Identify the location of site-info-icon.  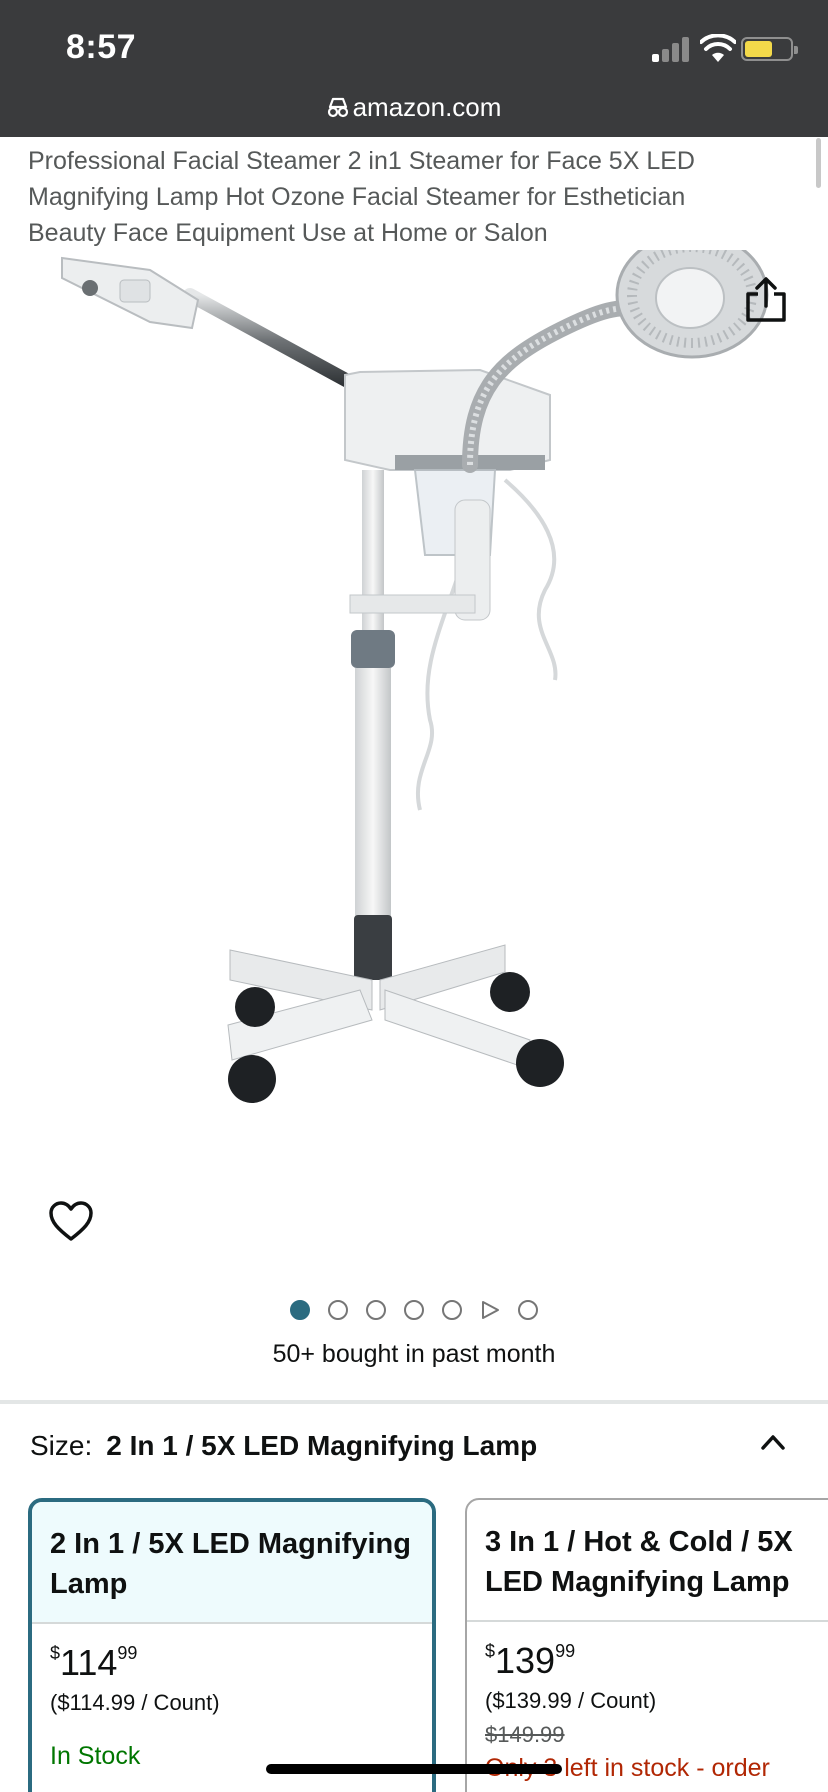
(337, 107).